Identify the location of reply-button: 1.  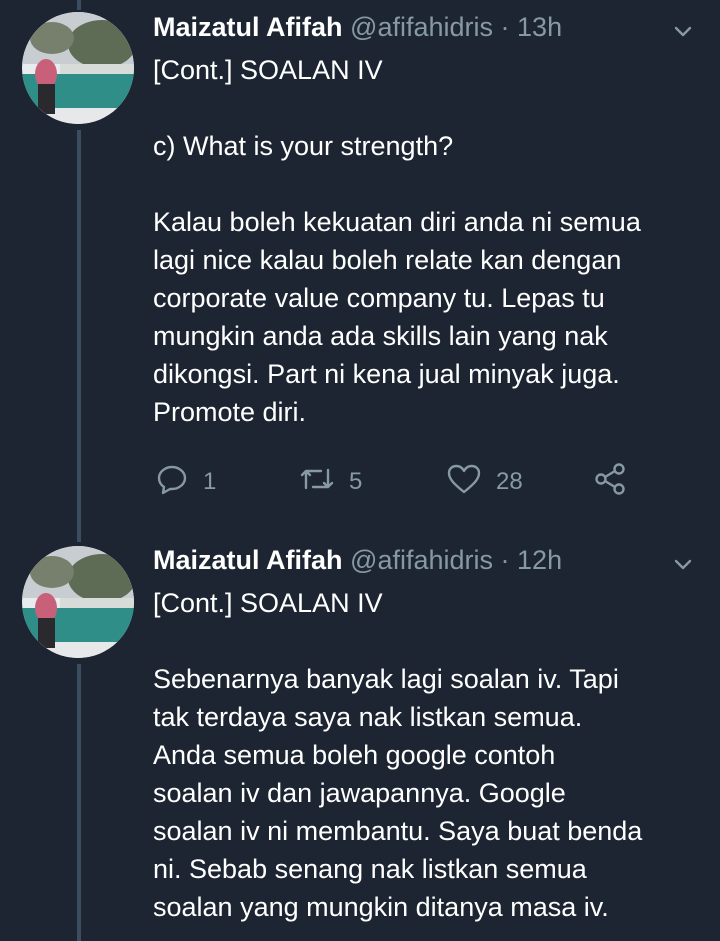
(185, 482).